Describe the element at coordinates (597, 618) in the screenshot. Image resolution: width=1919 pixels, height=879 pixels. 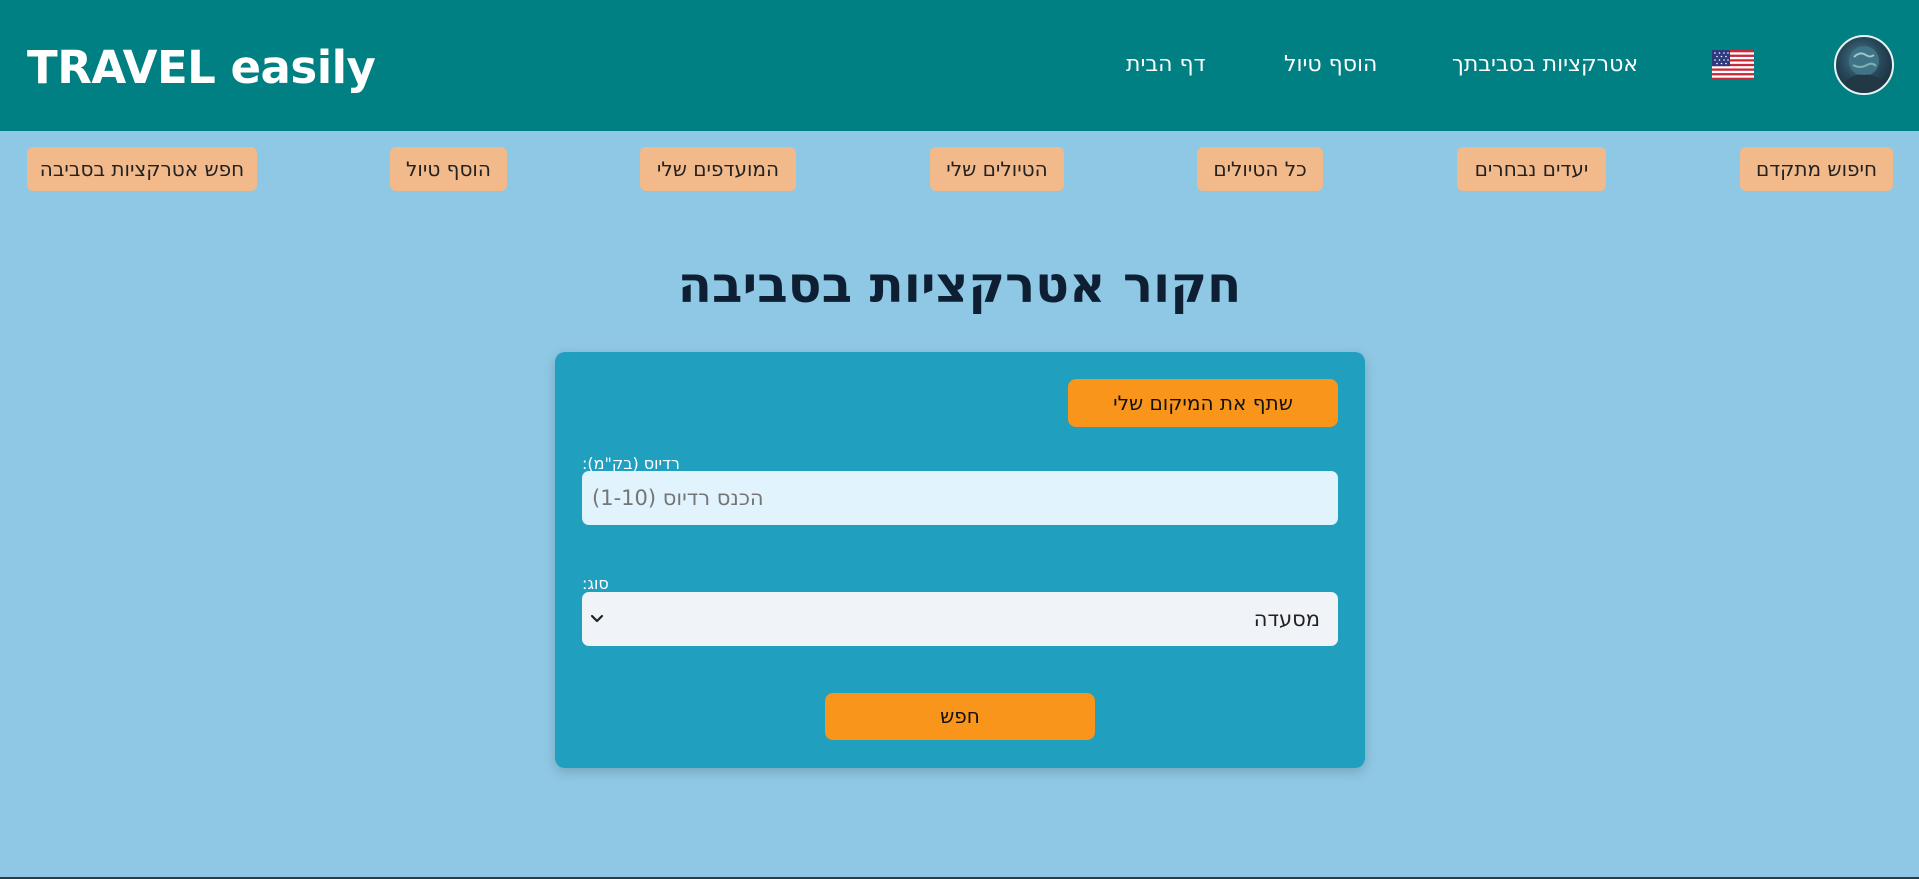
I see `chevron-down-icon` at that location.